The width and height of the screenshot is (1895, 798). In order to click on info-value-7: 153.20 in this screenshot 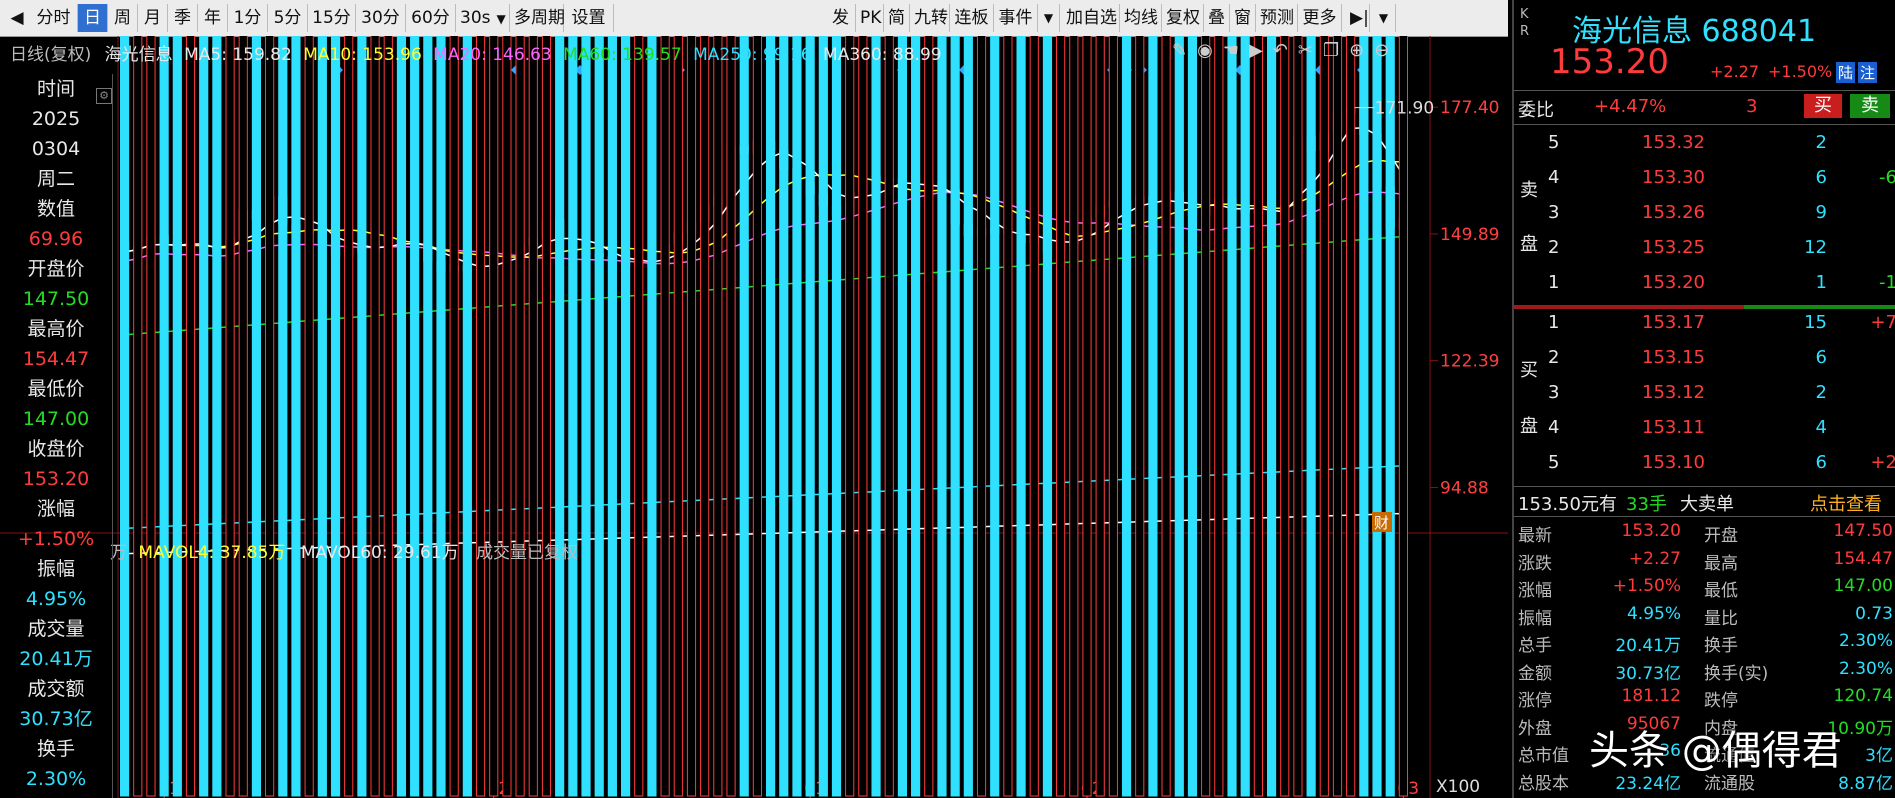, I will do `click(56, 479)`.